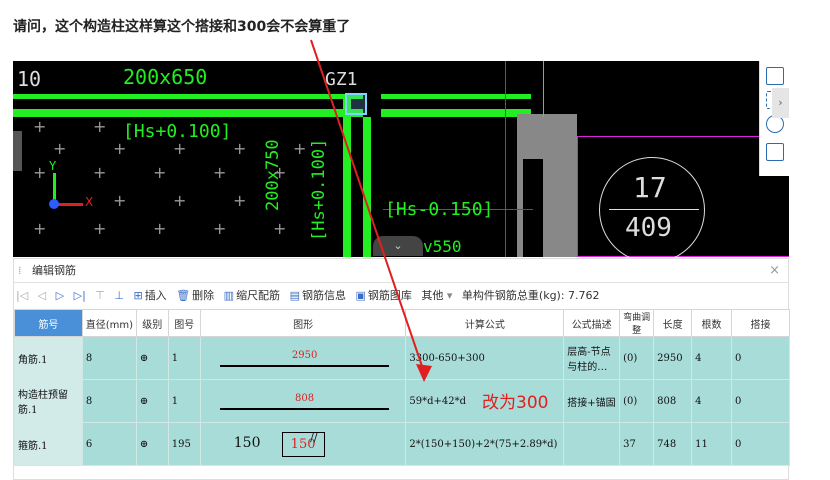 The width and height of the screenshot is (830, 480). I want to click on arrow-head, so click(424, 373).